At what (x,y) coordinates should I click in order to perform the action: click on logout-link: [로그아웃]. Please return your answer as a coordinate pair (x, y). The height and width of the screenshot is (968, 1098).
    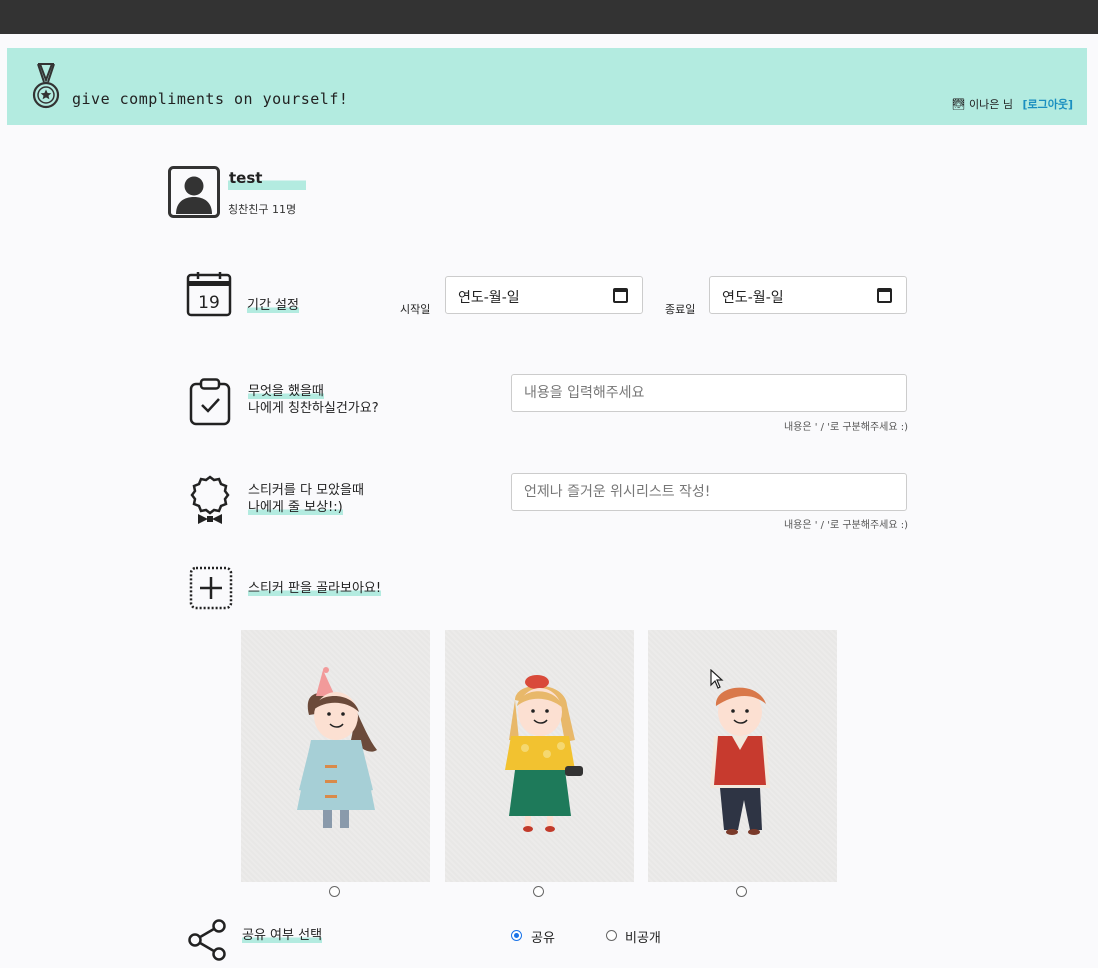
    Looking at the image, I should click on (1047, 104).